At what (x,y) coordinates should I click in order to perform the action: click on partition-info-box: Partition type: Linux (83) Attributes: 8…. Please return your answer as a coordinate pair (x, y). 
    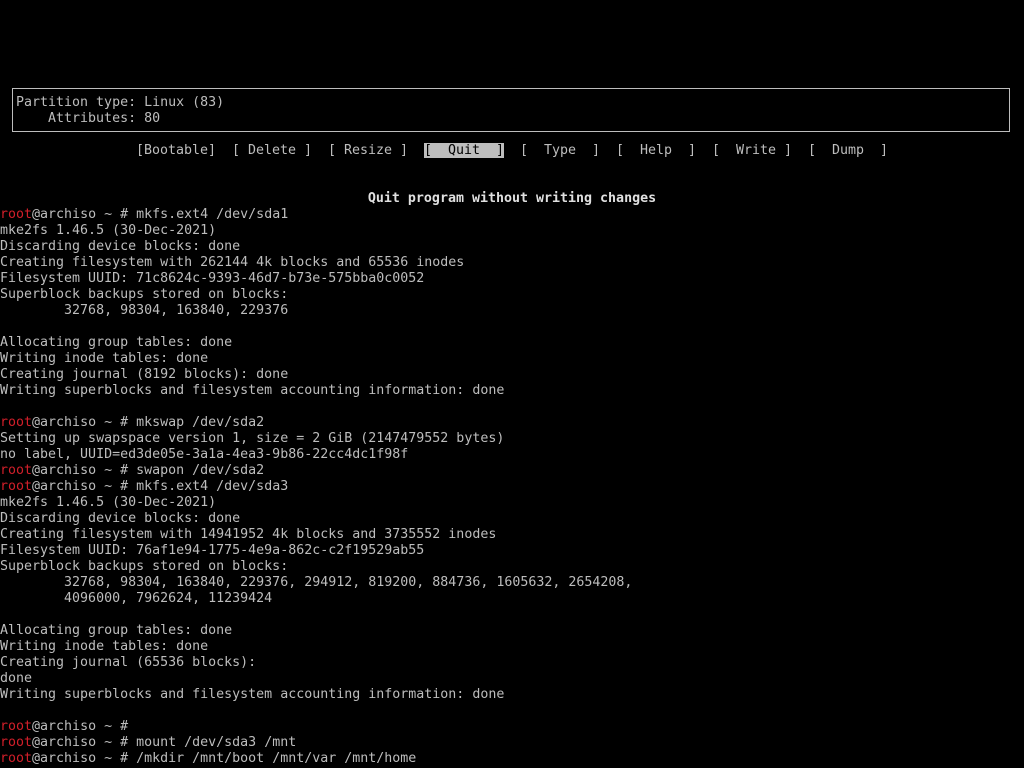
    Looking at the image, I should click on (511, 110).